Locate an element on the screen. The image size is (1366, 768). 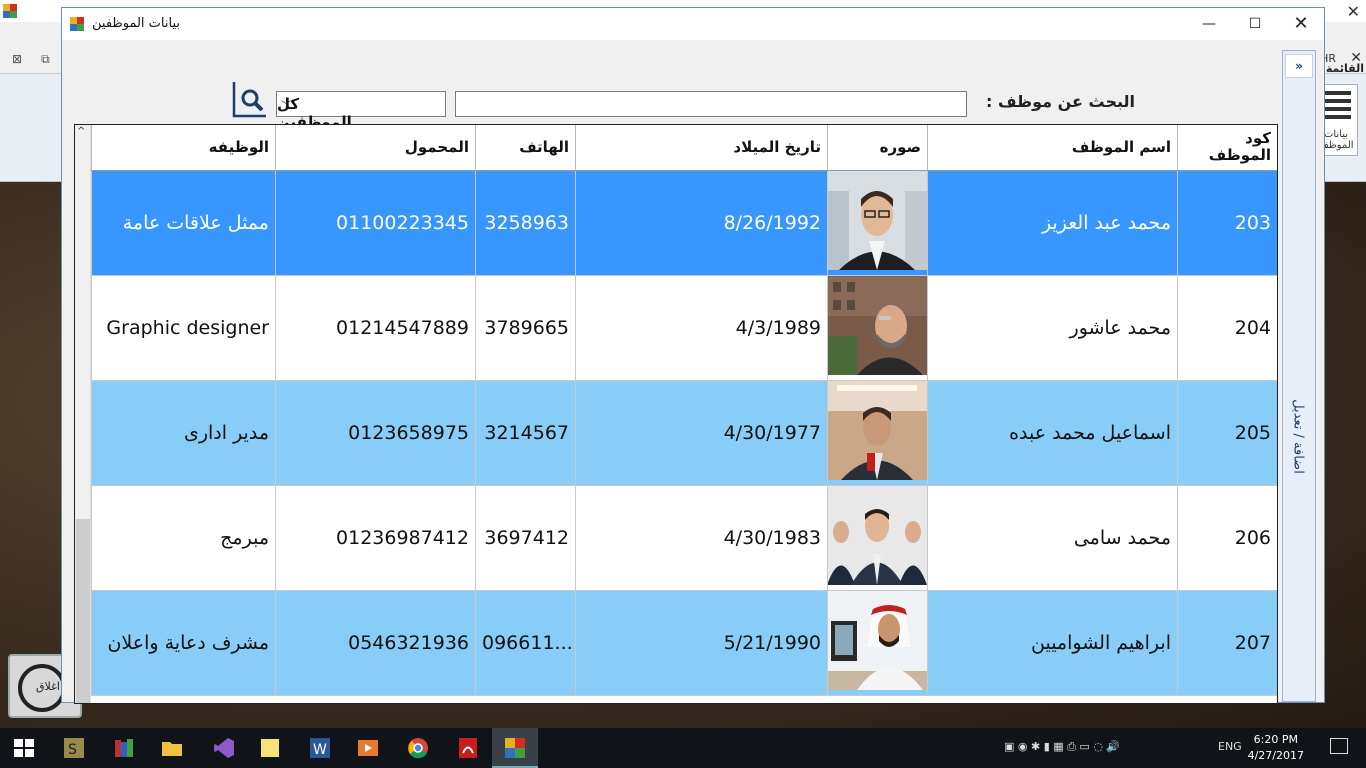
books-icon is located at coordinates (124, 748).